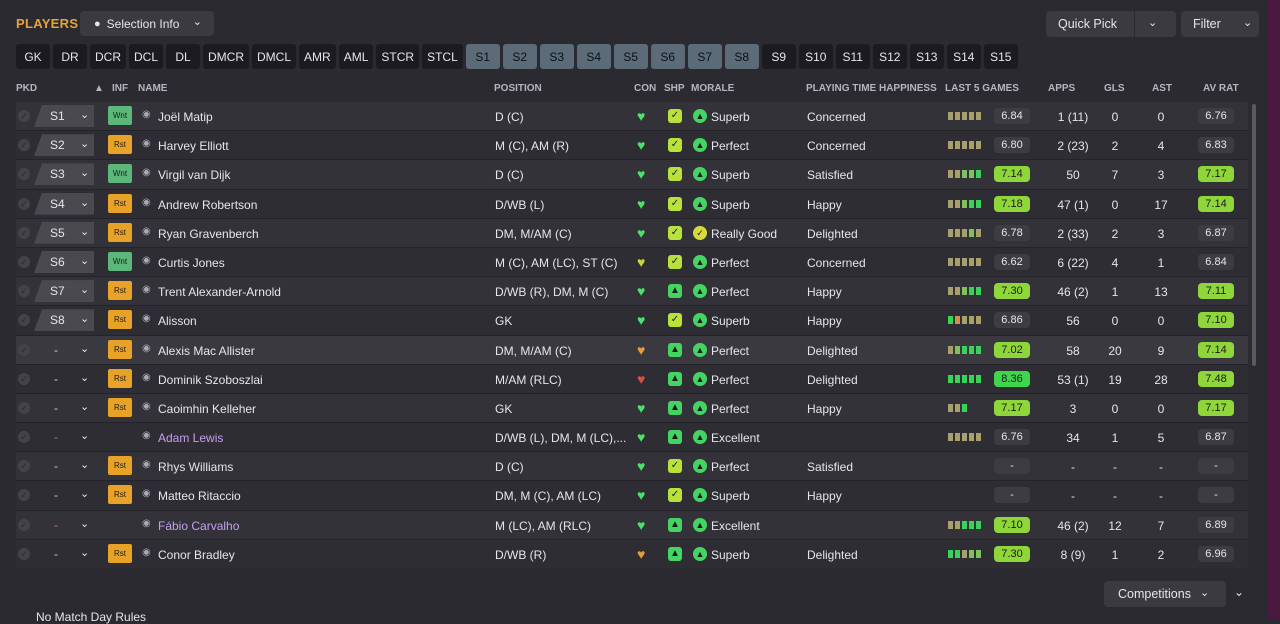 The image size is (1280, 624). What do you see at coordinates (219, 292) in the screenshot?
I see `player-name: Trent Alexander-Arnold` at bounding box center [219, 292].